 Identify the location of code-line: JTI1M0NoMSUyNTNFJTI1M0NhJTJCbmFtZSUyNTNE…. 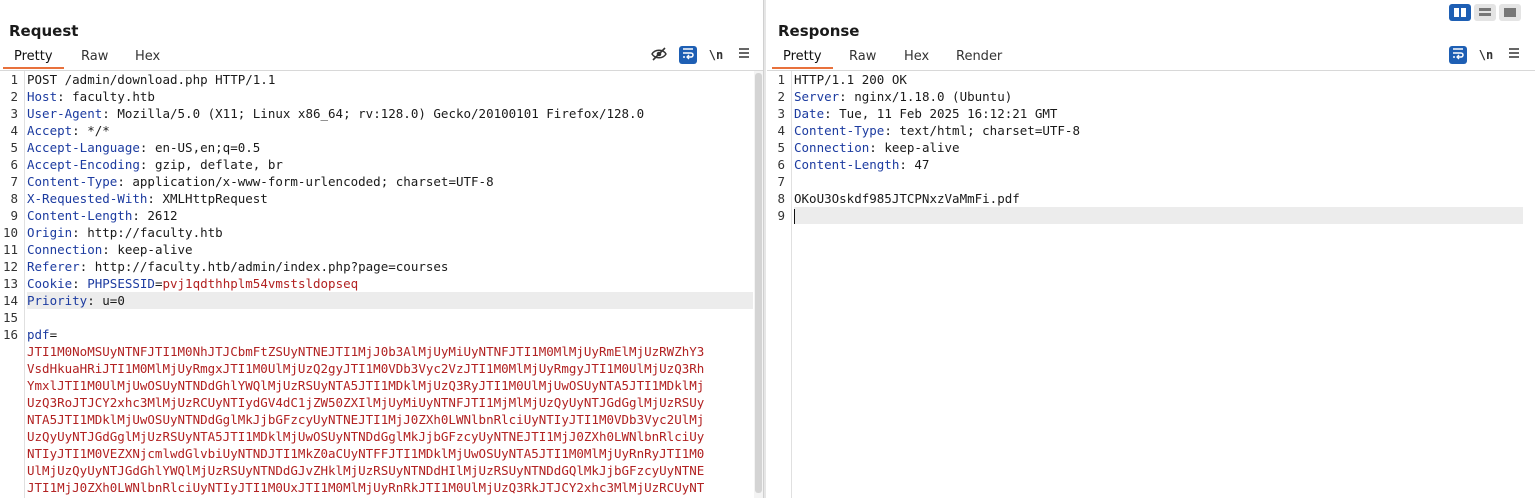
(390, 351).